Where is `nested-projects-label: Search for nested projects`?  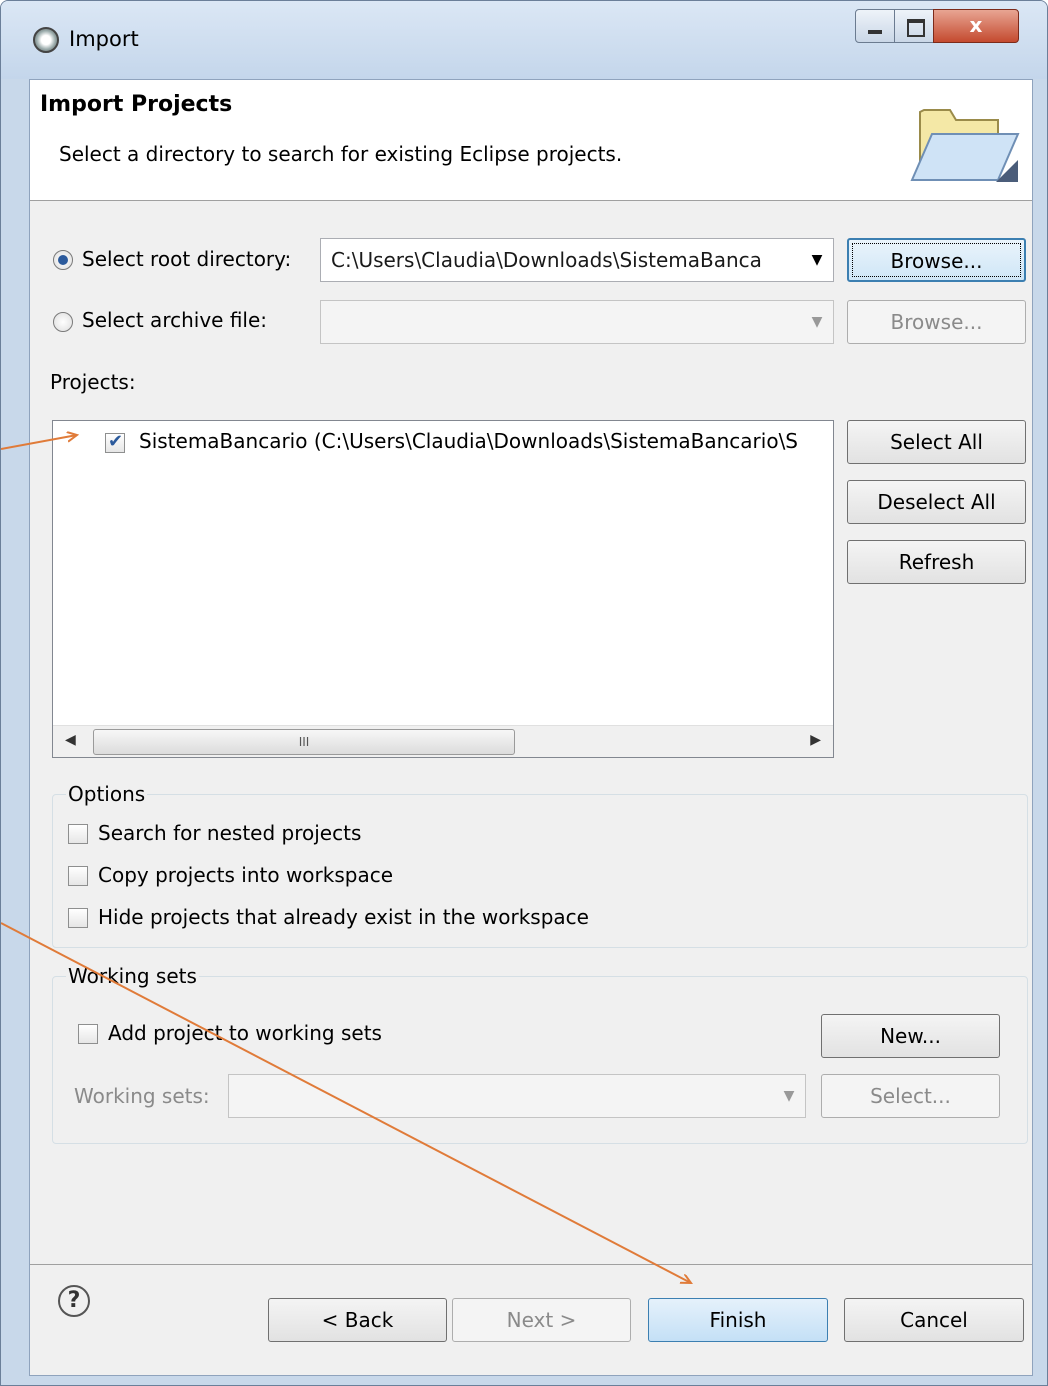
nested-projects-label: Search for nested projects is located at coordinates (230, 833).